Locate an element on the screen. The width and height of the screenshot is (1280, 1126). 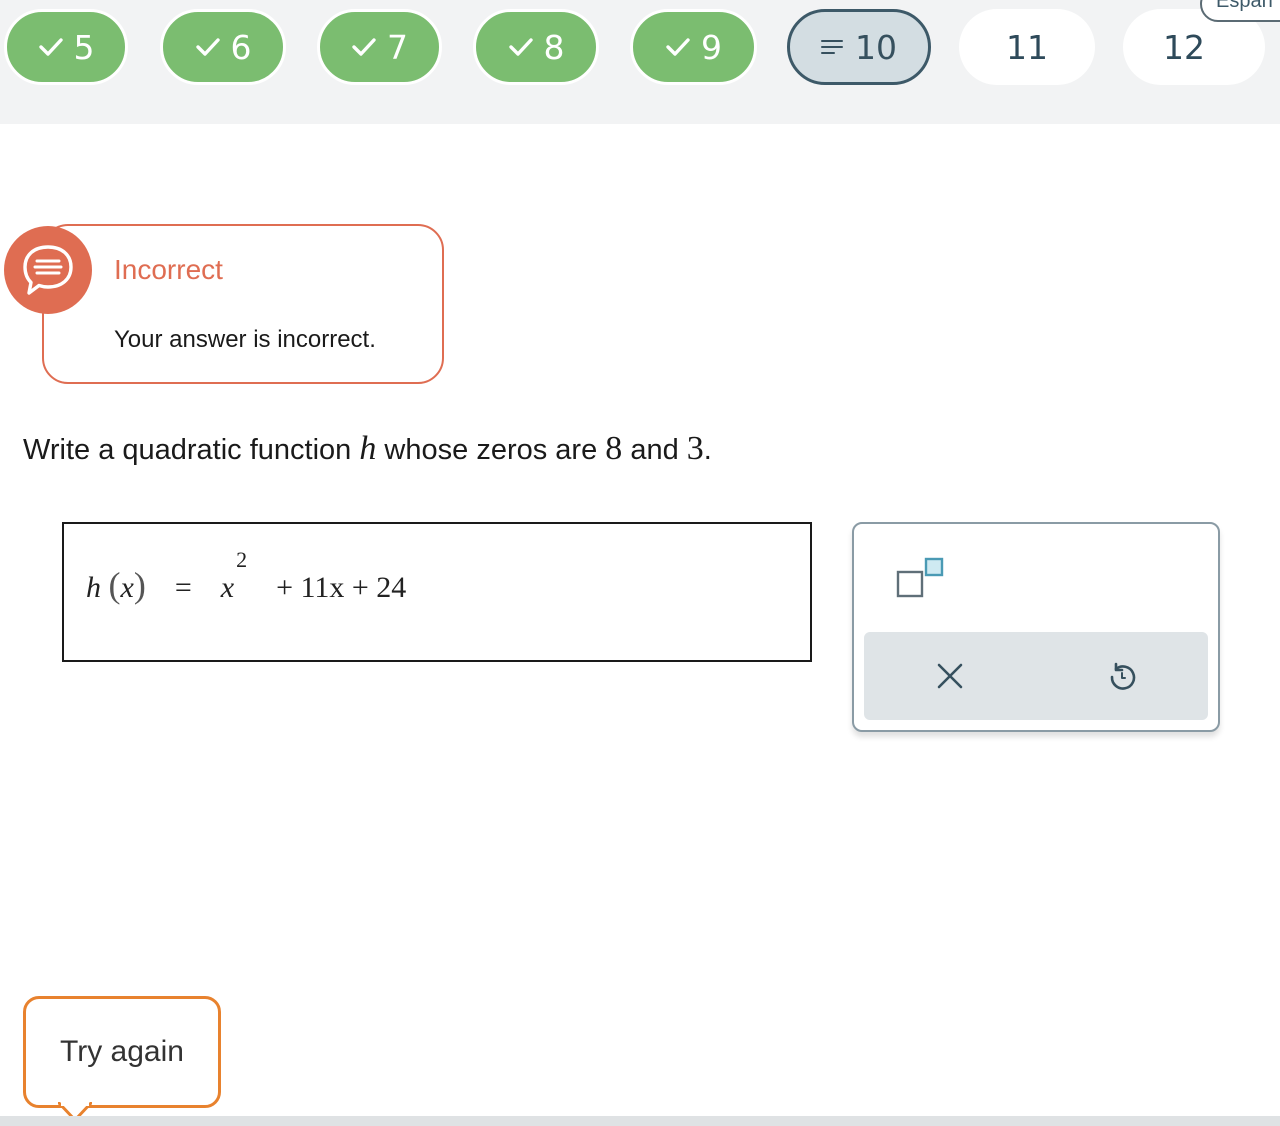
question-number: 11 is located at coordinates (1027, 47).